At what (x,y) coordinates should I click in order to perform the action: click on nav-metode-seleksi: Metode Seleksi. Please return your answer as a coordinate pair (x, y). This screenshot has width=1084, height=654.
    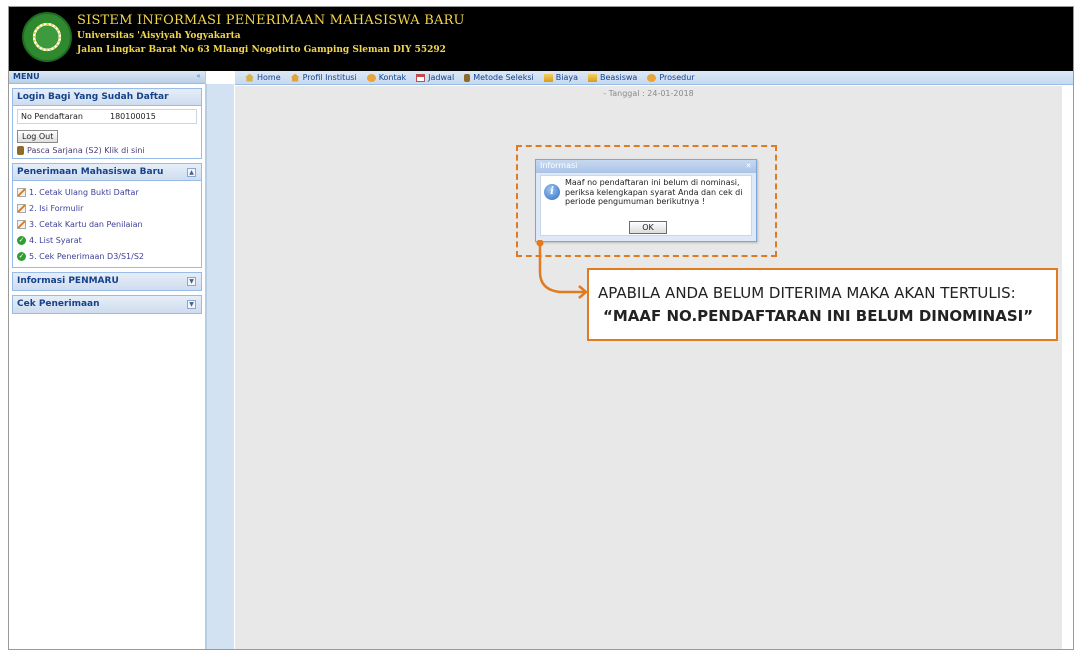
    Looking at the image, I should click on (499, 77).